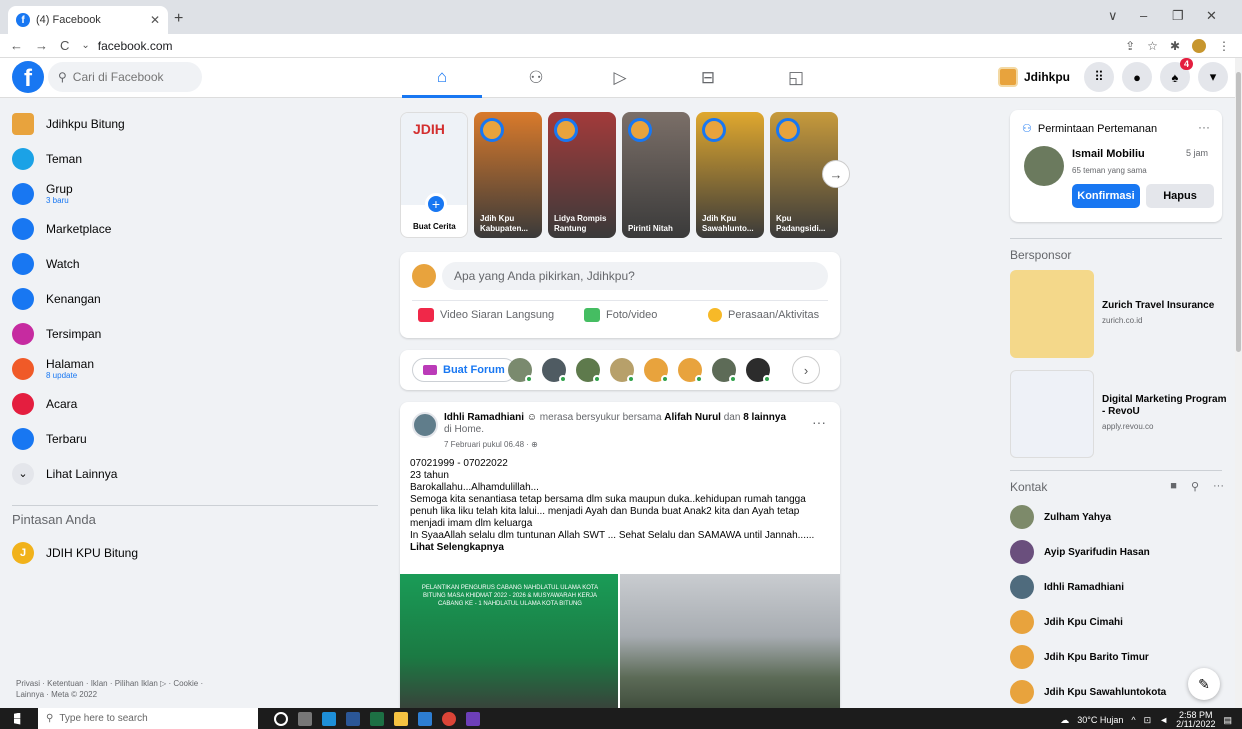 This screenshot has width=1242, height=729. What do you see at coordinates (195, 123) in the screenshot?
I see `sidebar-item-jdihkpu-bitung: Jdihkpu Bitung` at bounding box center [195, 123].